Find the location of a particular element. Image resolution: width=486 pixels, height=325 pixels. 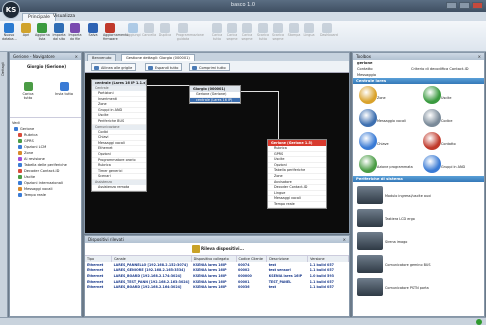

table-cell: 1.1 build 057 is located at coordinates (321, 287).